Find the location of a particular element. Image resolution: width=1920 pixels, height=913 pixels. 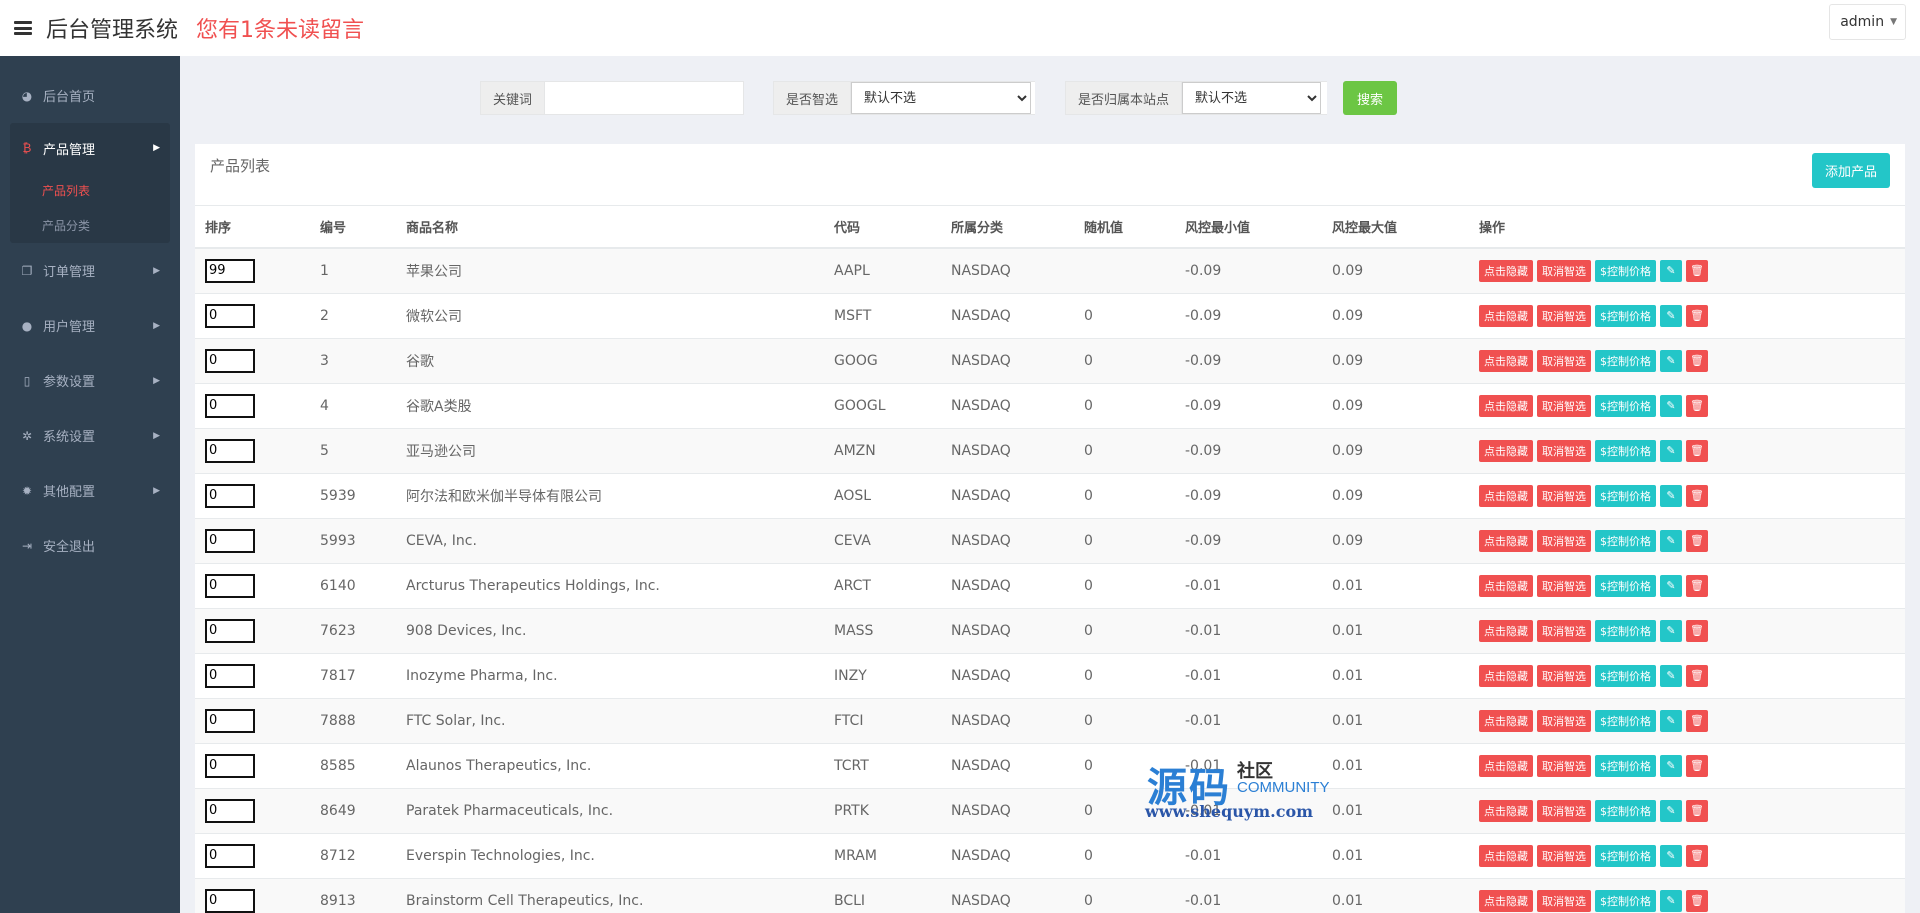

user-dropdown: admin ▼ is located at coordinates (1867, 22).